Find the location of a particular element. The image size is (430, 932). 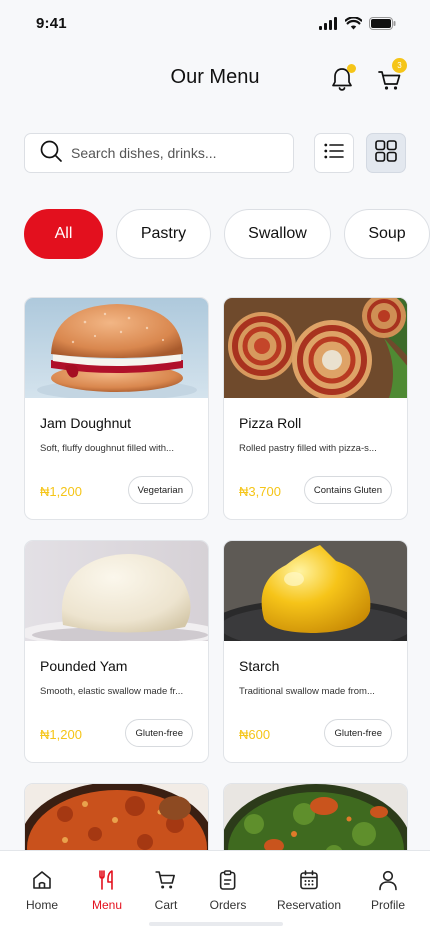

nav-label: Cart is located at coordinates (166, 905).